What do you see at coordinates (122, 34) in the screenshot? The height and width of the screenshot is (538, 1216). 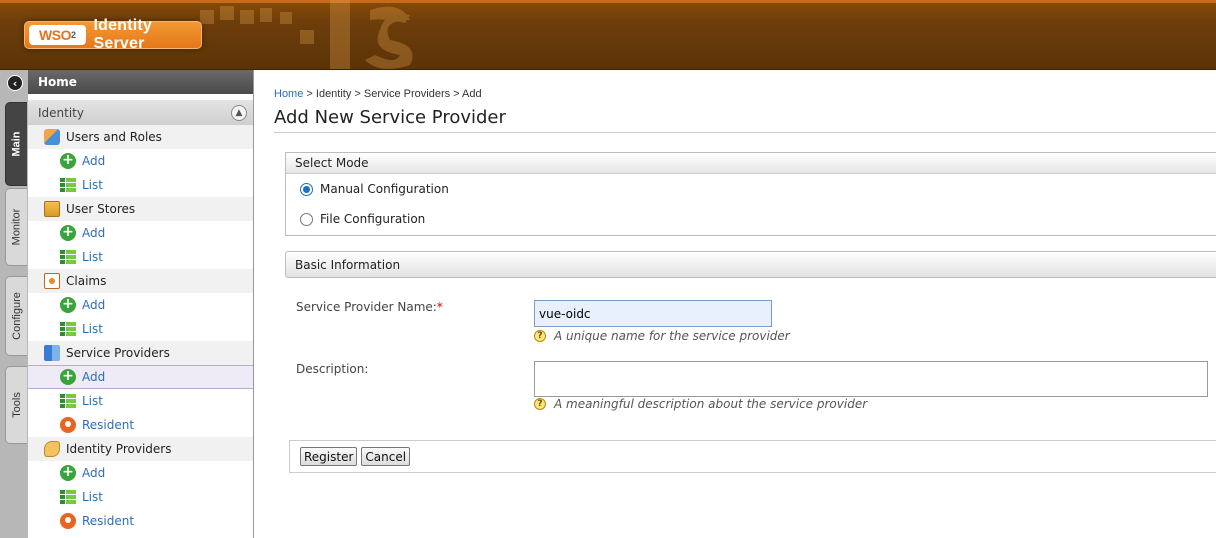 I see `product-name: Identity Server` at bounding box center [122, 34].